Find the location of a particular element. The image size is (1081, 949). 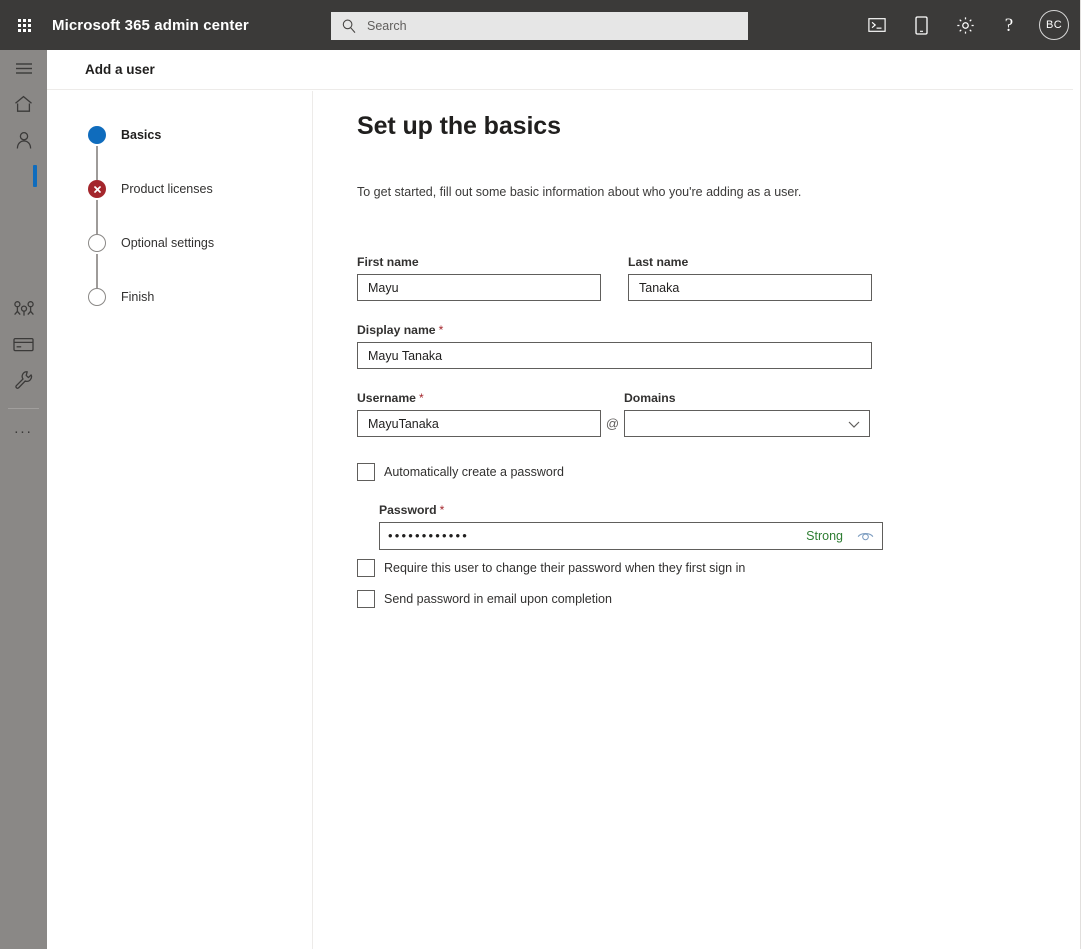

main-title: Set up the basics is located at coordinates (459, 126).